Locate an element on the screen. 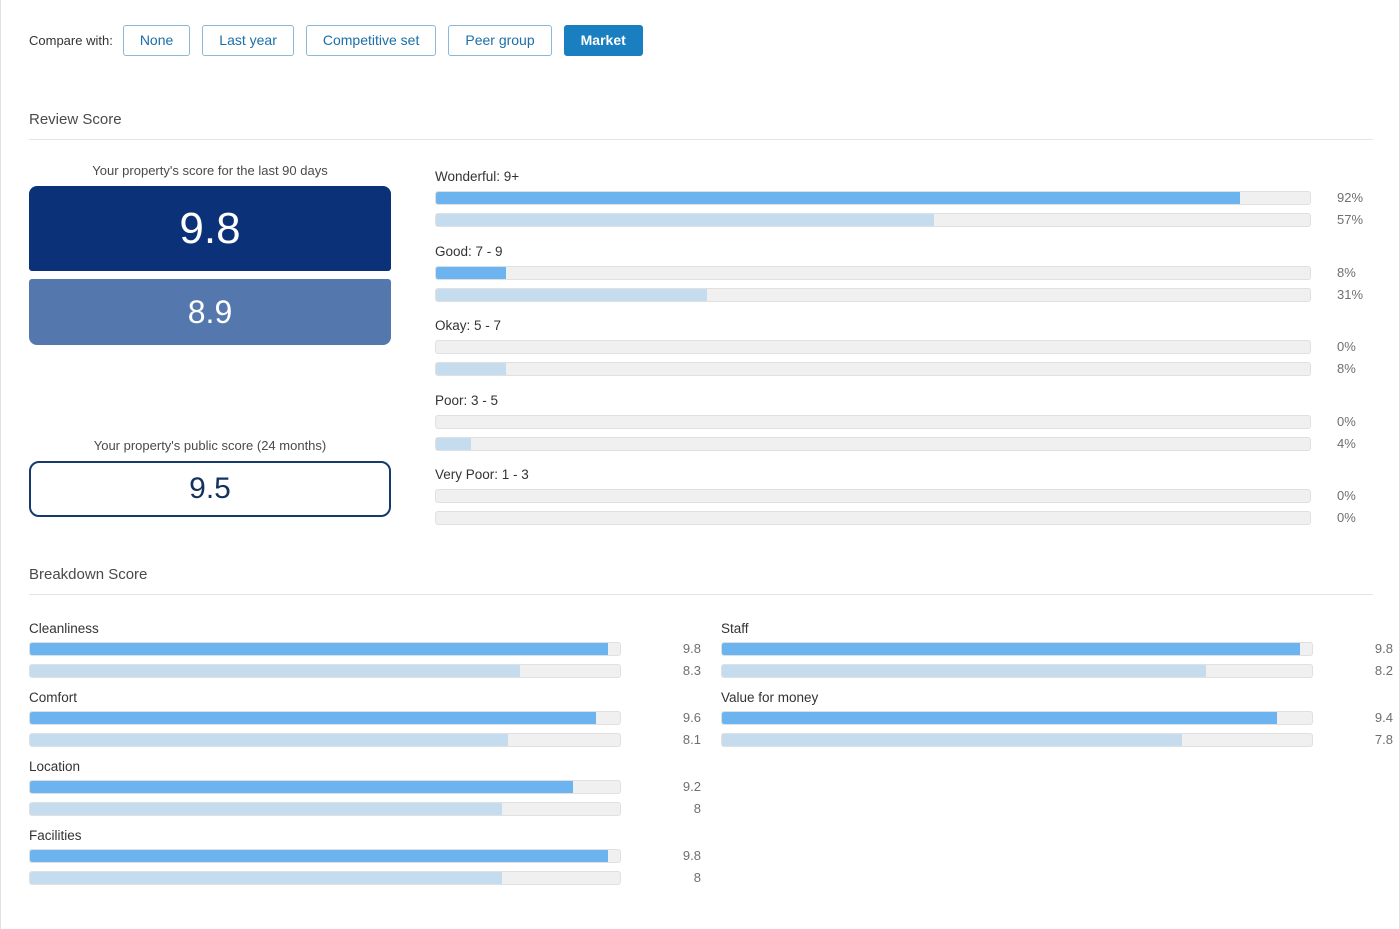 The width and height of the screenshot is (1400, 929). breakdown-bar-facilities-primary is located at coordinates (325, 856).